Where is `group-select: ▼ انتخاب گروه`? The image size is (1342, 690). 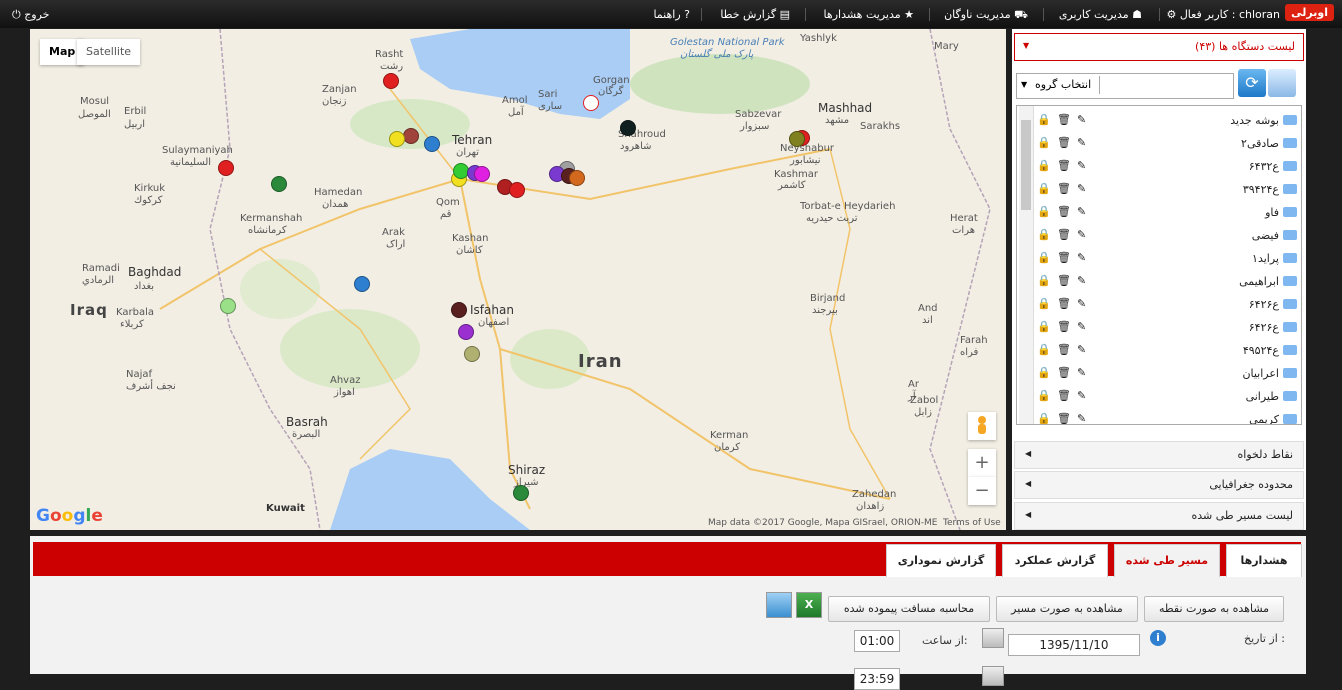 group-select: ▼ انتخاب گروه is located at coordinates (1125, 86).